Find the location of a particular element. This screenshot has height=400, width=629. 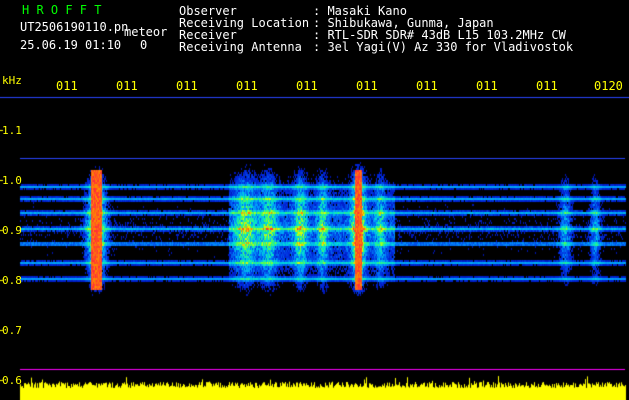

freq-tick-label: 0.7 is located at coordinates (12, 330).